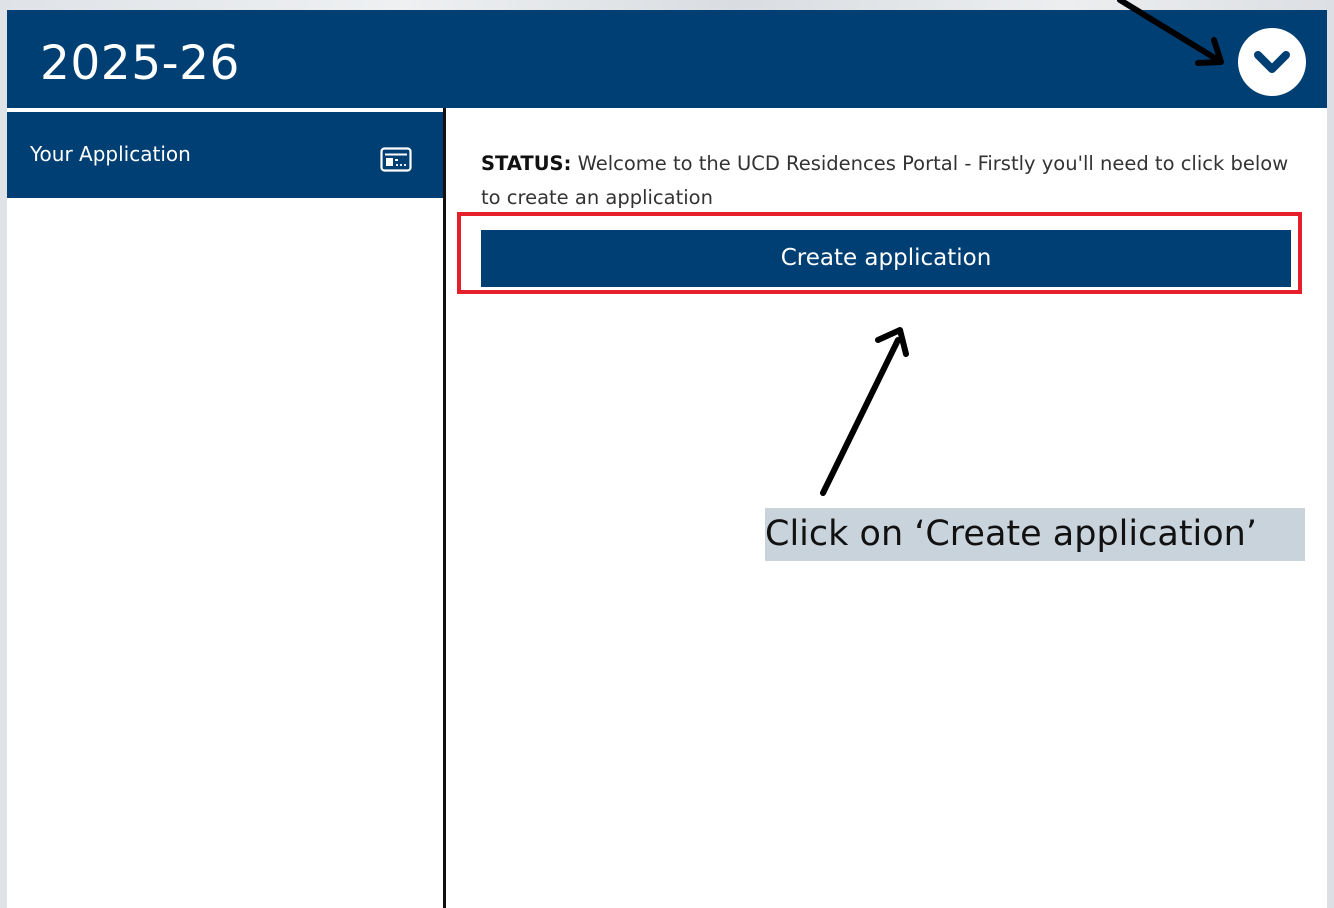 The width and height of the screenshot is (1334, 908). I want to click on arrow-to-create-button, so click(864, 411).